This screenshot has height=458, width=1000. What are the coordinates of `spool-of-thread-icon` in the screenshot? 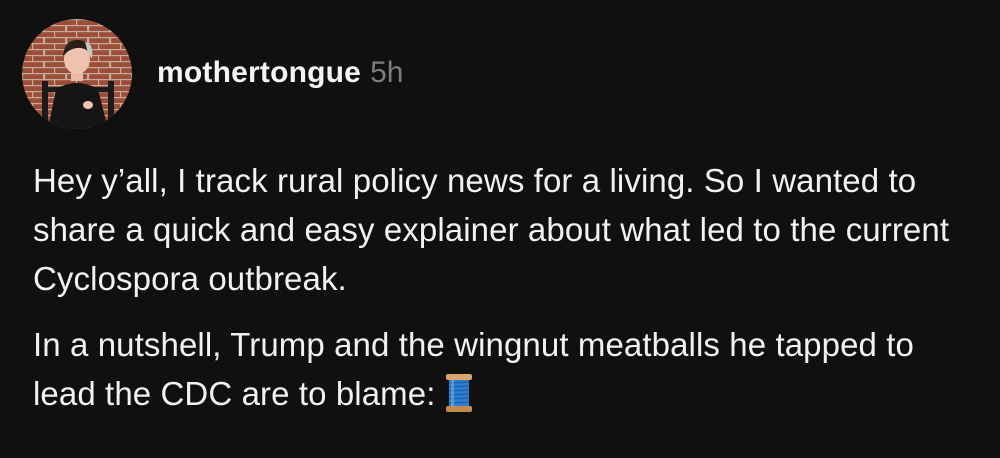 It's located at (459, 393).